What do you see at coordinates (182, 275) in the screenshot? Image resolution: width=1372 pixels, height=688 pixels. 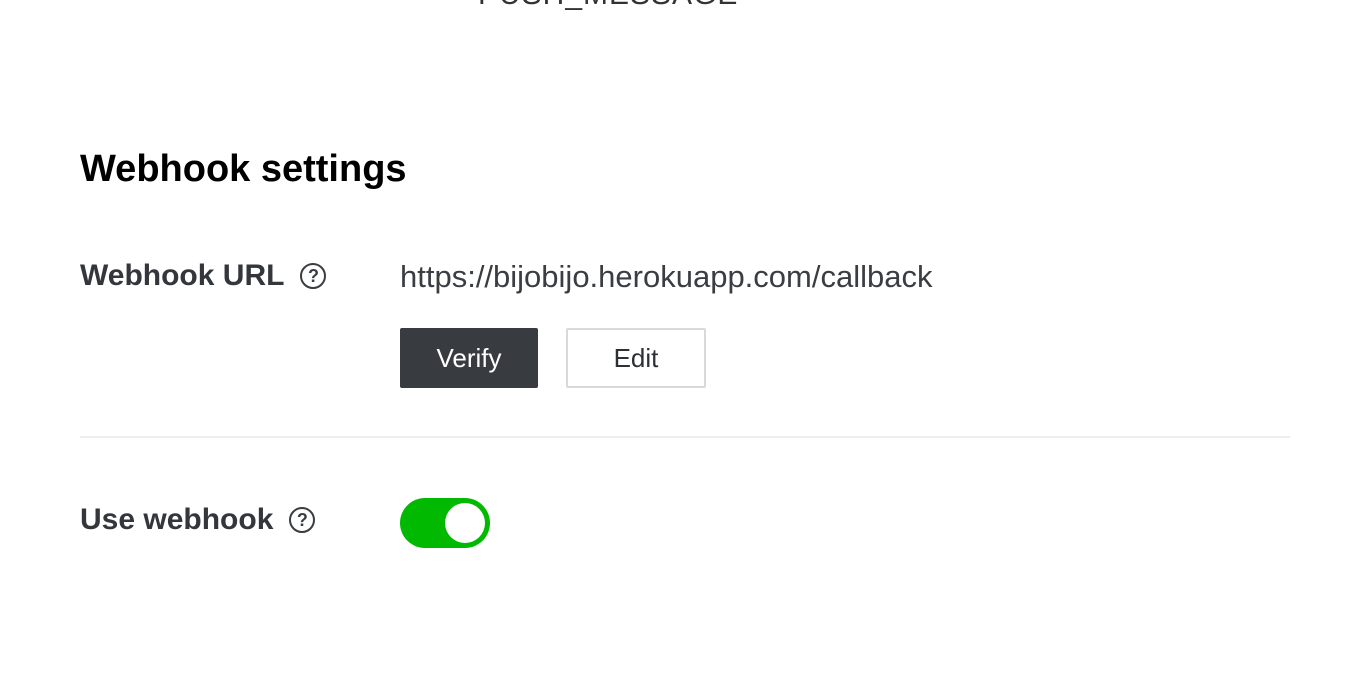 I see `webhook-url-label: Webhook URL` at bounding box center [182, 275].